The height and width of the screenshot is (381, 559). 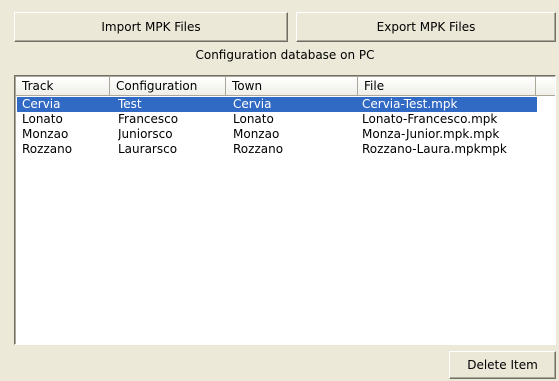 I want to click on cell-track: Cervia, so click(x=41, y=104).